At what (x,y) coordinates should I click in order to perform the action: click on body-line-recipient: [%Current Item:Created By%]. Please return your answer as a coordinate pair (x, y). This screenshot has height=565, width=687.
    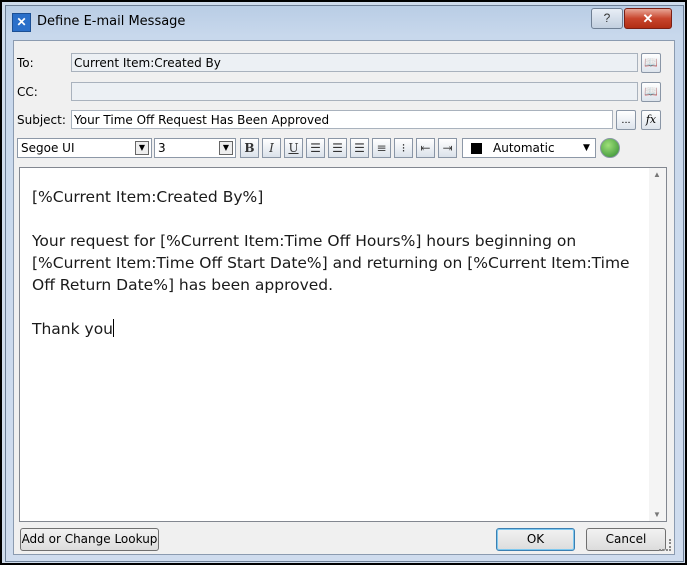
    Looking at the image, I should click on (148, 197).